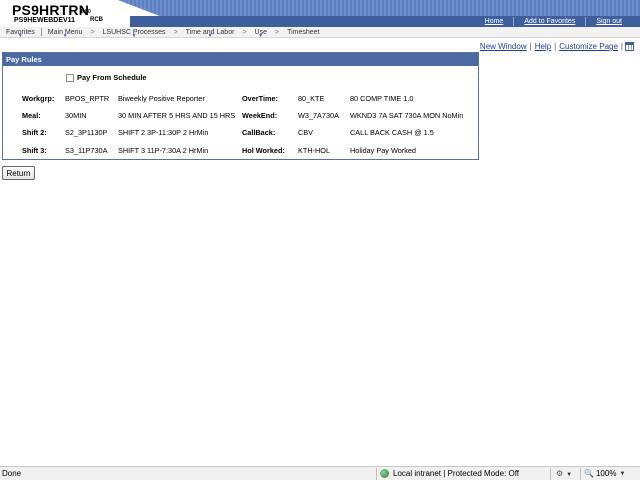  What do you see at coordinates (34, 150) in the screenshot?
I see `shift3-label: Shift 3:` at bounding box center [34, 150].